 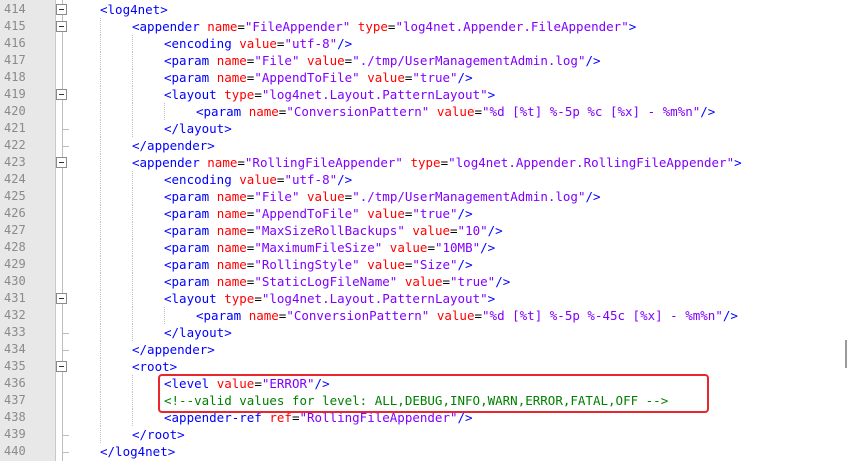 What do you see at coordinates (429, 451) in the screenshot?
I see `code-line: 440 </log4net>` at bounding box center [429, 451].